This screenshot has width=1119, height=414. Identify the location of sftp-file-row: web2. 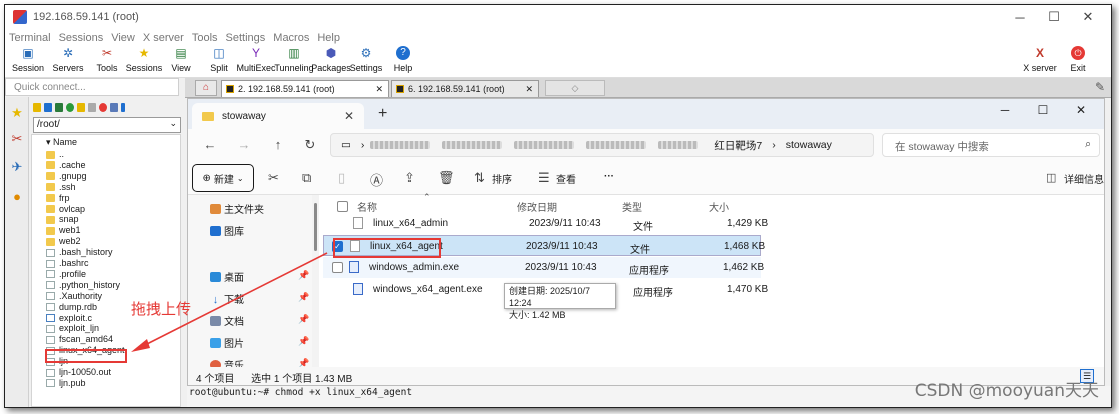
(63, 241).